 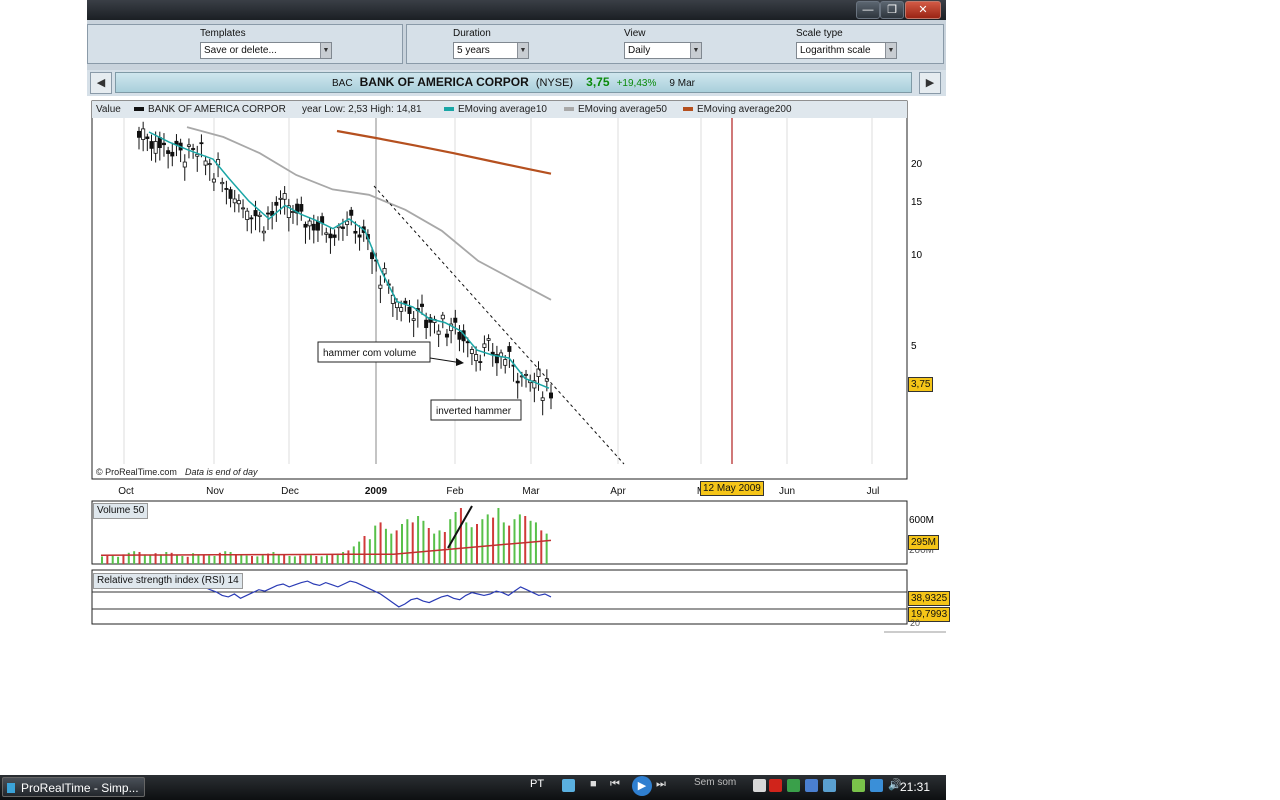 What do you see at coordinates (11, 788) in the screenshot?
I see `app-icon` at bounding box center [11, 788].